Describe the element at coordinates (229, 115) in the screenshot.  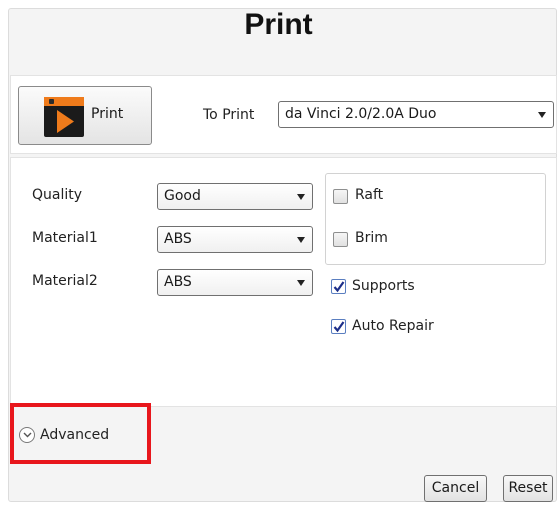
I see `to-print-label: To Print` at that location.